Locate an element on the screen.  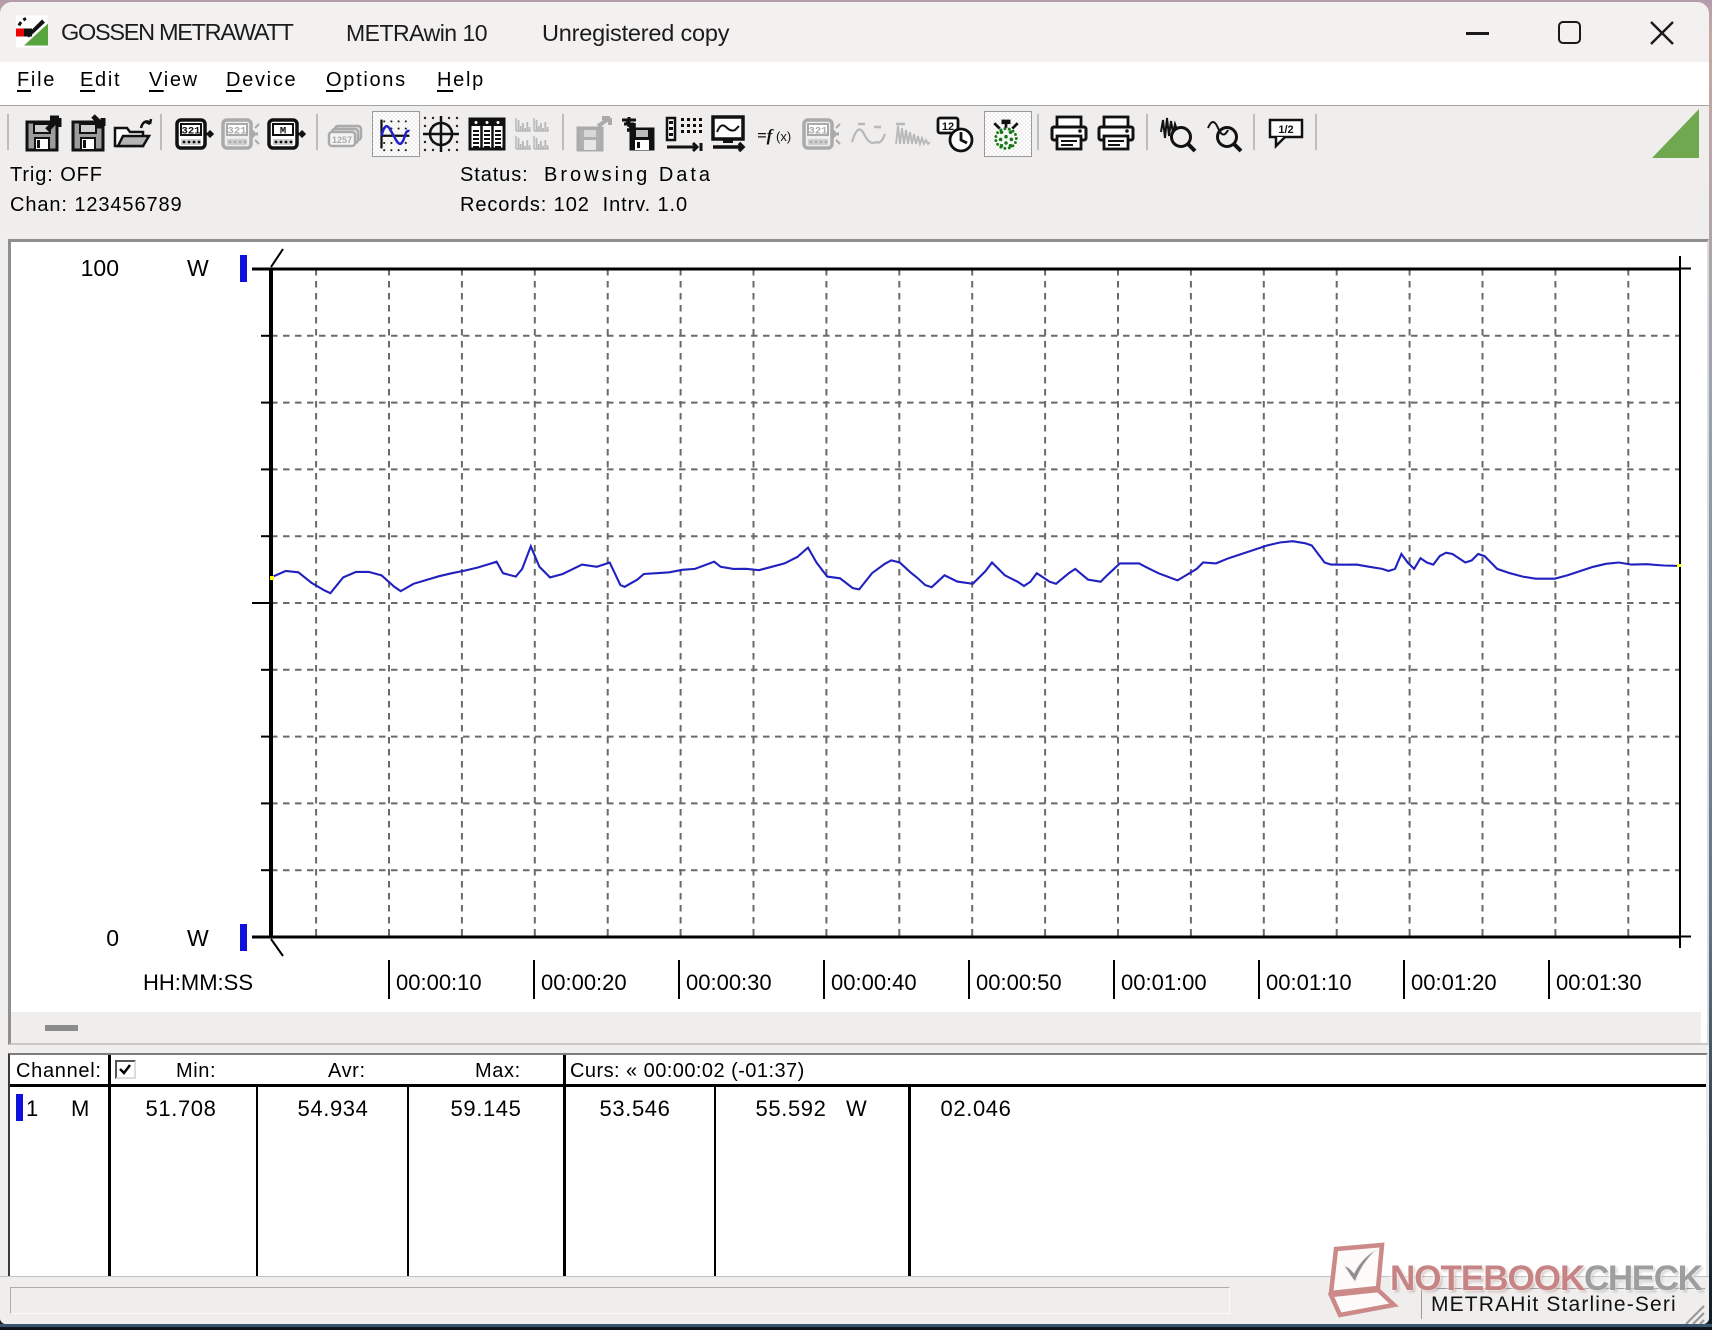
svg-text: 00:00:40 is located at coordinates (874, 982).